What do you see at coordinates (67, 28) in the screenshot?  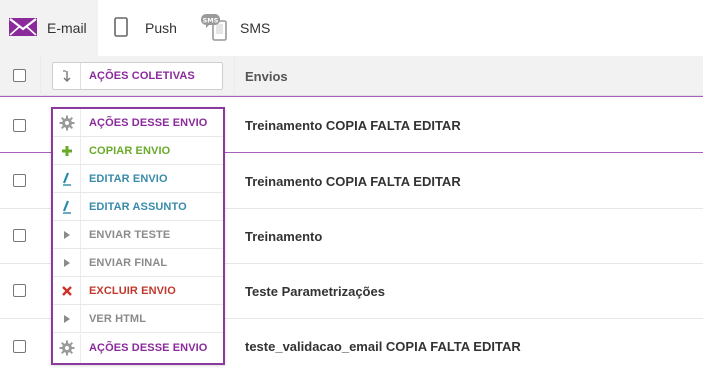 I see `tab-email-label: E-mail` at bounding box center [67, 28].